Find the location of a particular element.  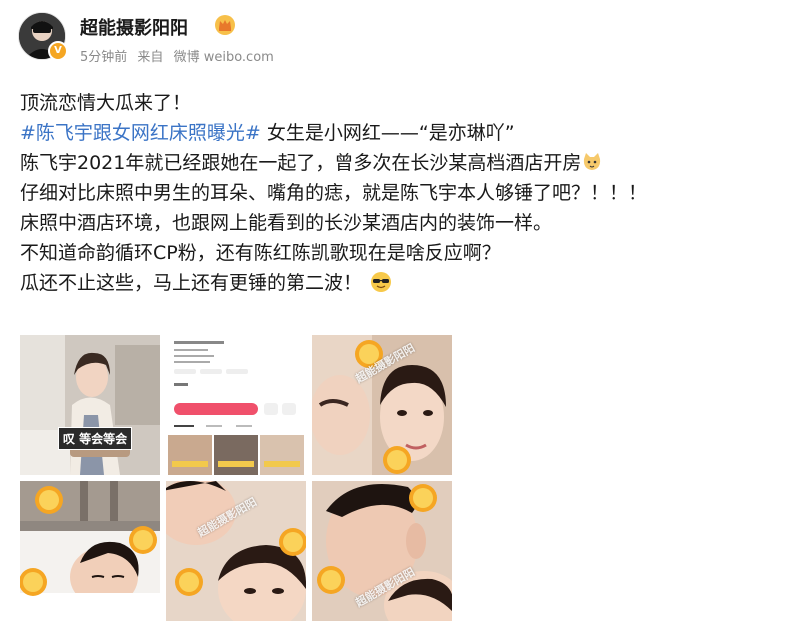

post-image-6: 超能摄影阳阳 is located at coordinates (382, 551).